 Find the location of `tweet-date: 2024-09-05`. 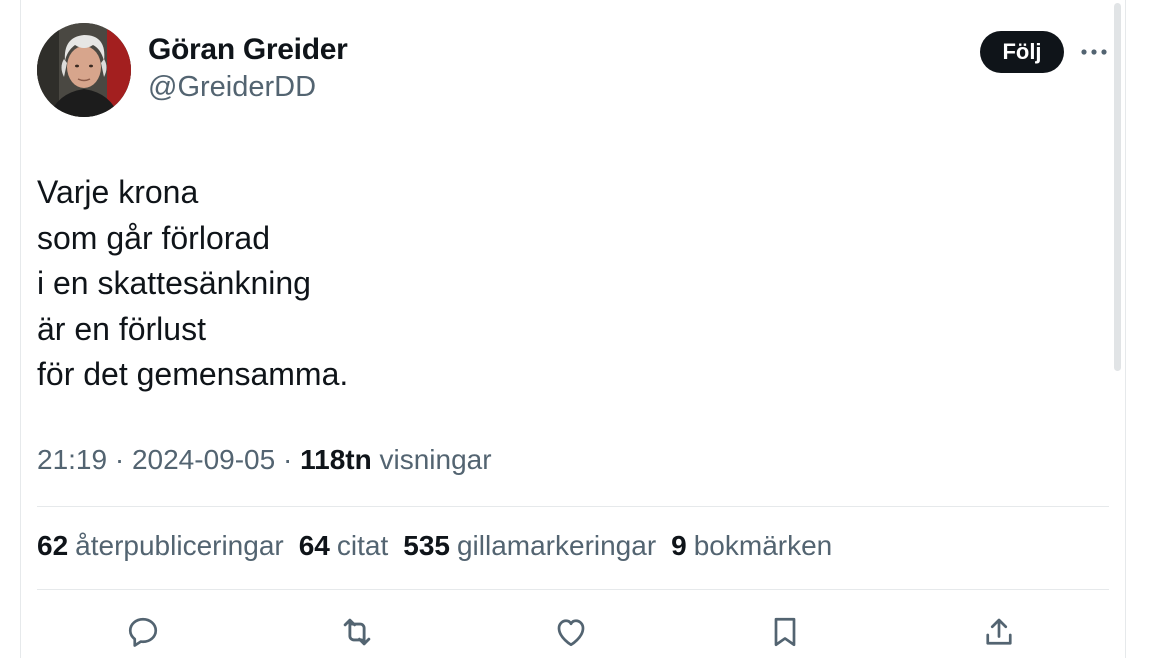

tweet-date: 2024-09-05 is located at coordinates (203, 459).